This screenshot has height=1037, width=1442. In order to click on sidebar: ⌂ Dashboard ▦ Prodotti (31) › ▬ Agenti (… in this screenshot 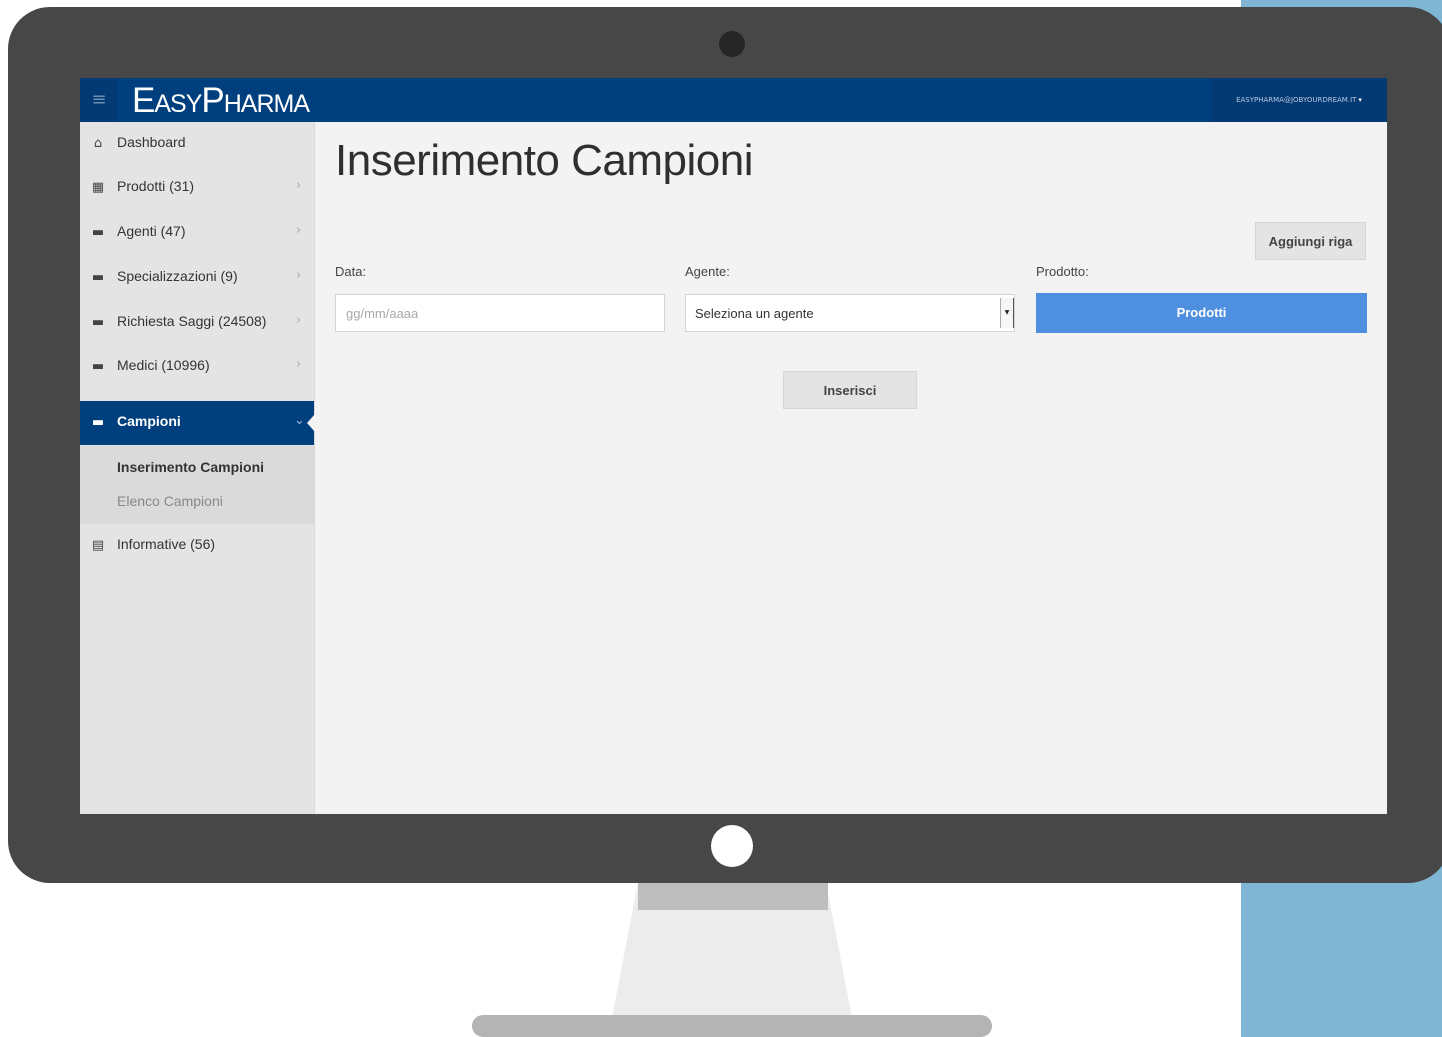, I will do `click(197, 468)`.